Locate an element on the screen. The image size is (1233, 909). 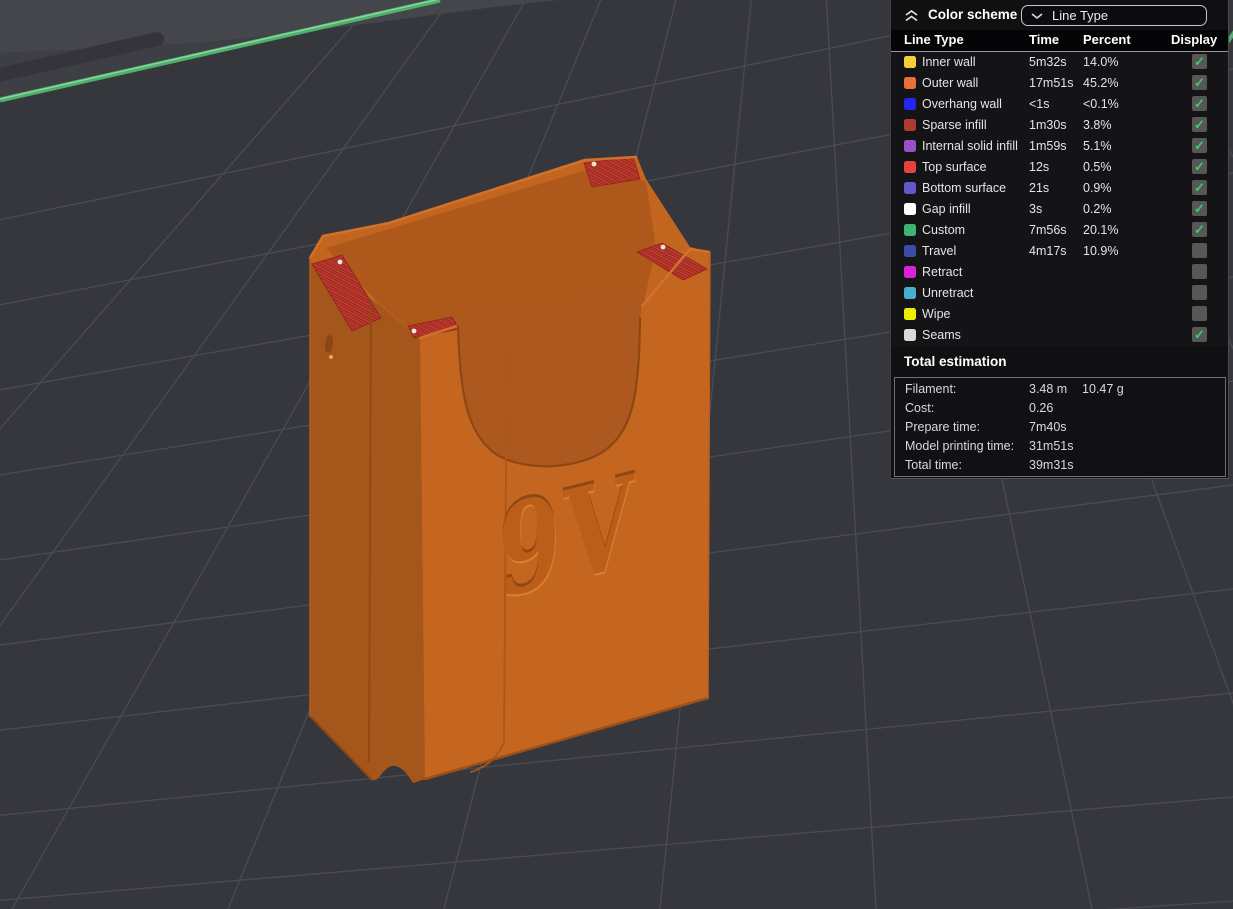
line-type-label: Custom is located at coordinates (944, 230).